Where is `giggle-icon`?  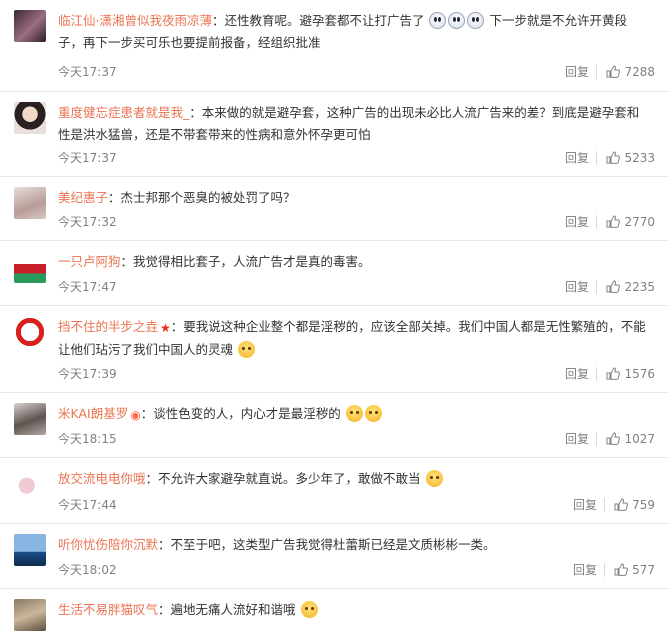
giggle-icon is located at coordinates (434, 478).